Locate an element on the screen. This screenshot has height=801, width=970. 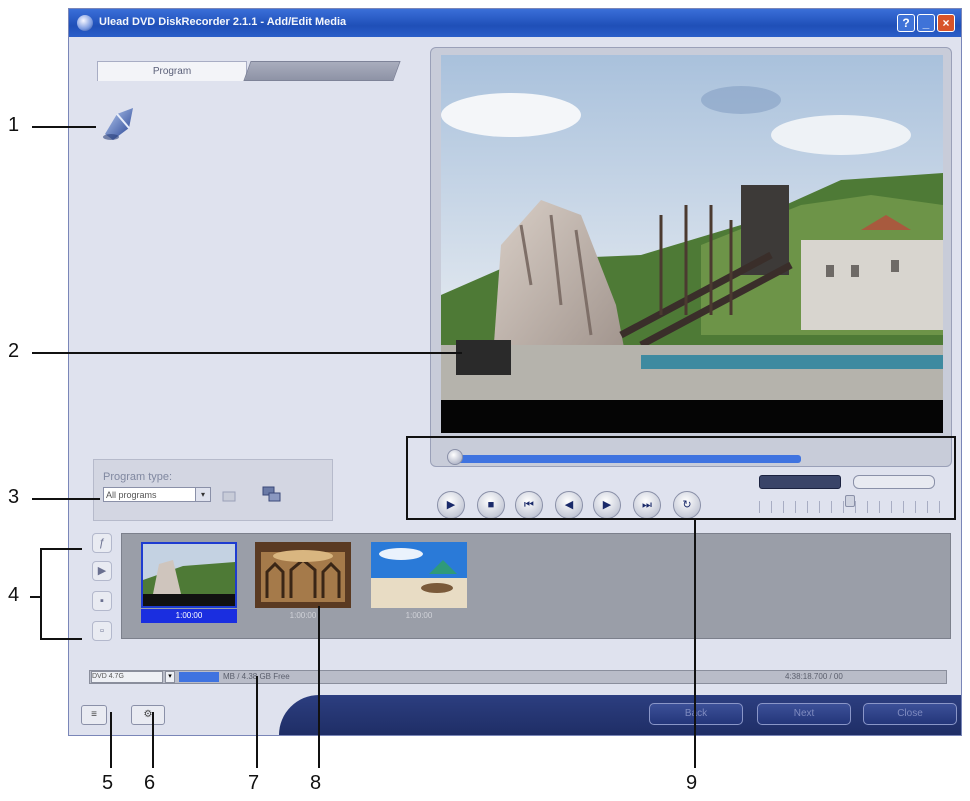
screens-icon is located at coordinates (272, 494).